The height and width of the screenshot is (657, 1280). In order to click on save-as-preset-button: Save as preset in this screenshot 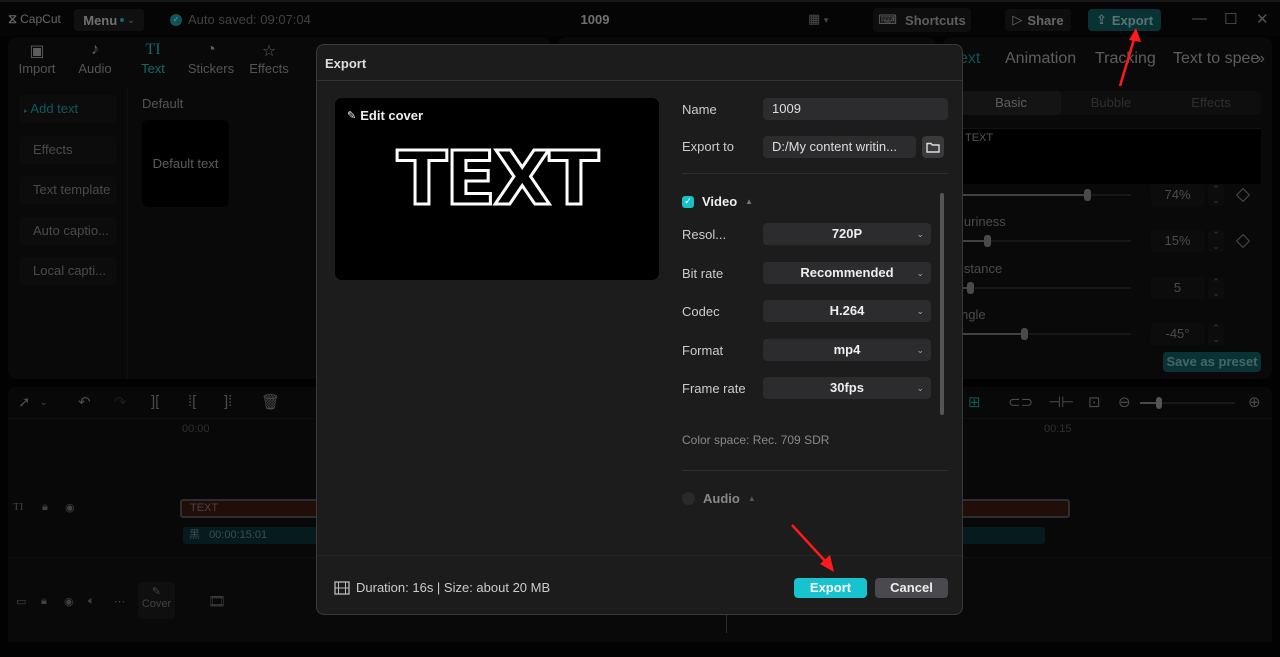, I will do `click(1212, 362)`.